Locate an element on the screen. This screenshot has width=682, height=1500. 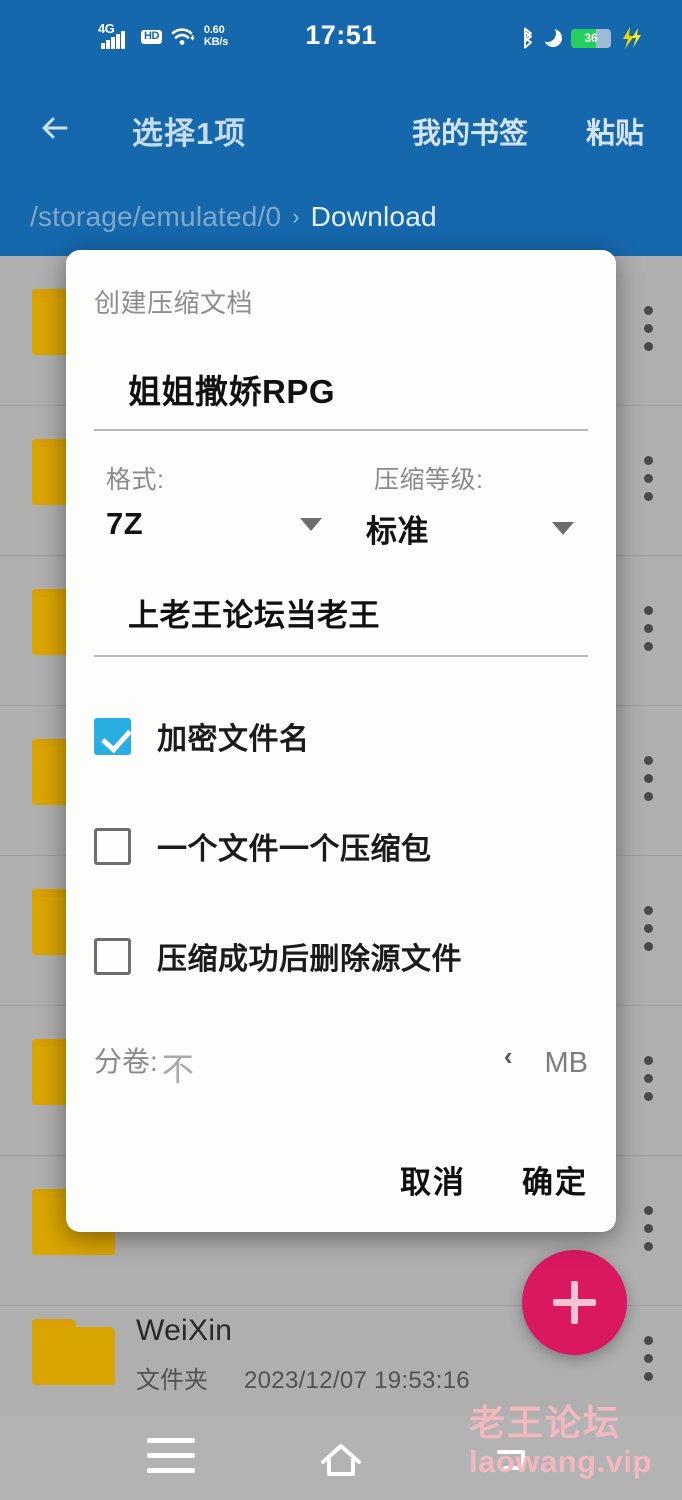
checkbox-delete-source-after: 压缩成功后删除源文件 is located at coordinates (341, 956).